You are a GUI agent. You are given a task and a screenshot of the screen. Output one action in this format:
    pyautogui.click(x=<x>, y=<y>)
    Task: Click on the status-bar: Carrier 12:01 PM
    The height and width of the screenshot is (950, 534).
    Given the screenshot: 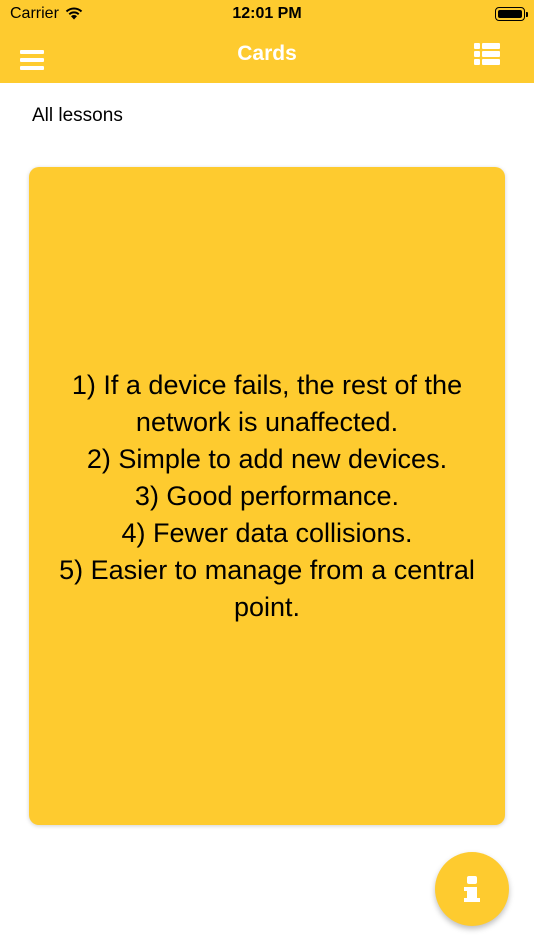 What is the action you would take?
    pyautogui.click(x=267, y=14)
    